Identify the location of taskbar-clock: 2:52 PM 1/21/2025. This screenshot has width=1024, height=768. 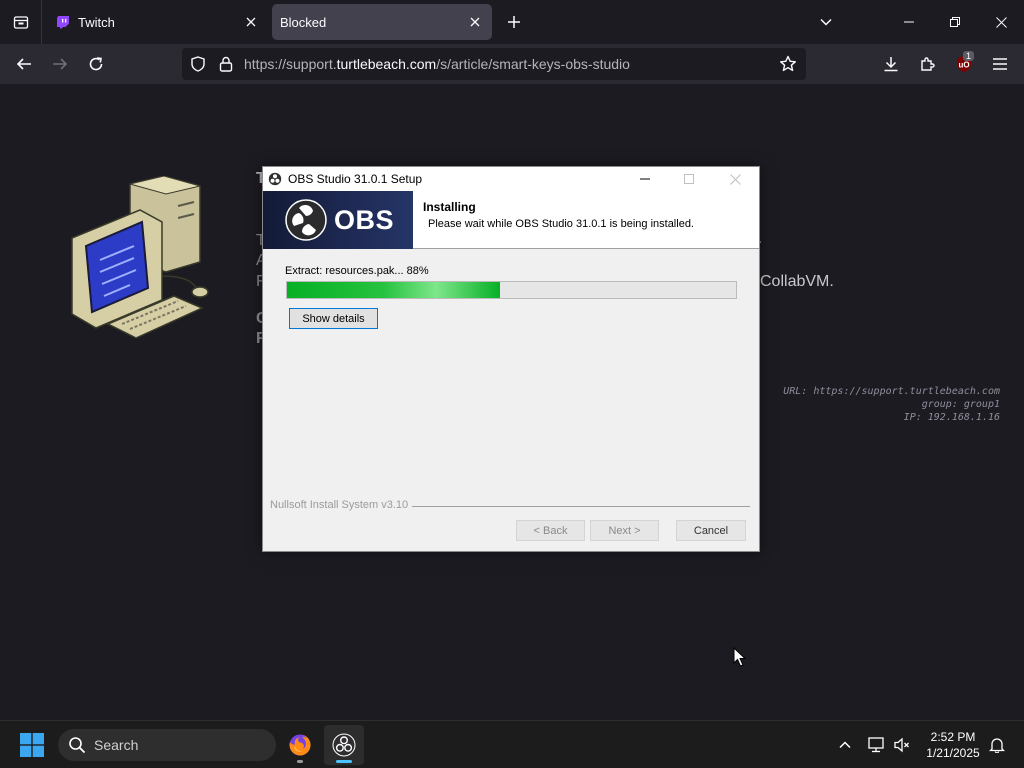
(953, 745).